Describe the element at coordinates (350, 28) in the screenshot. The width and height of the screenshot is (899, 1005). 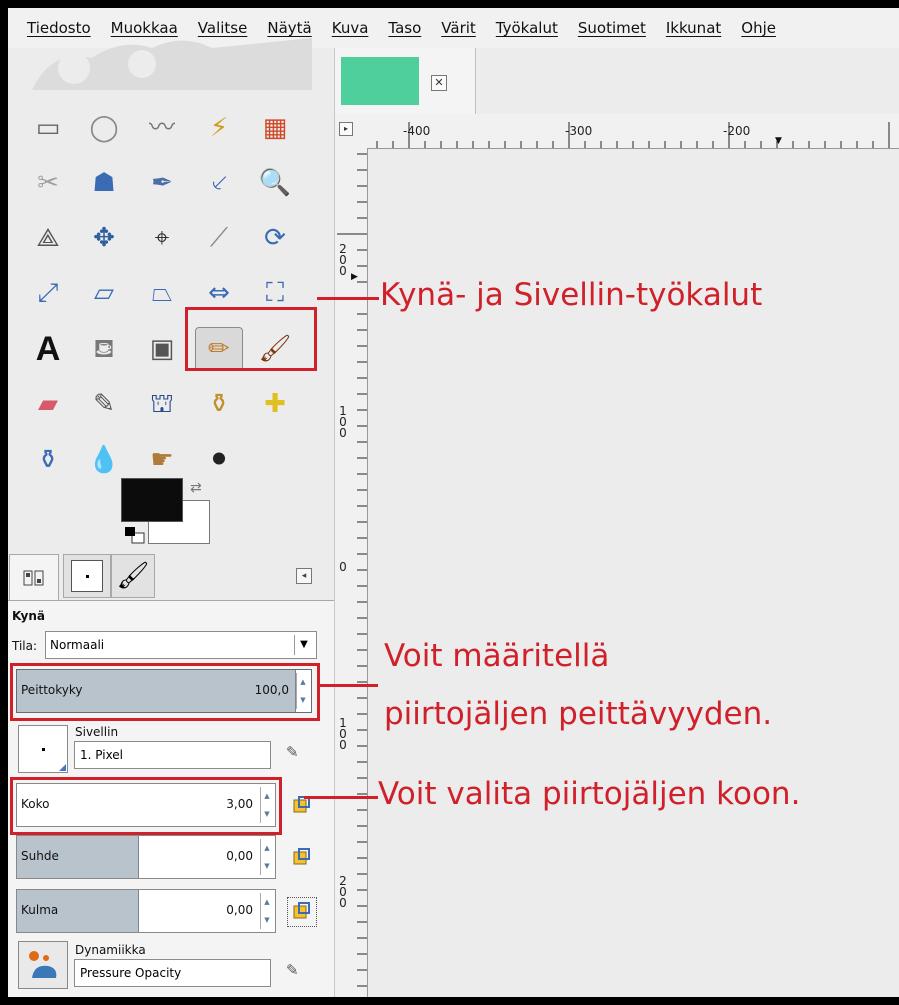
I see `menu-kuva: Kuva` at that location.